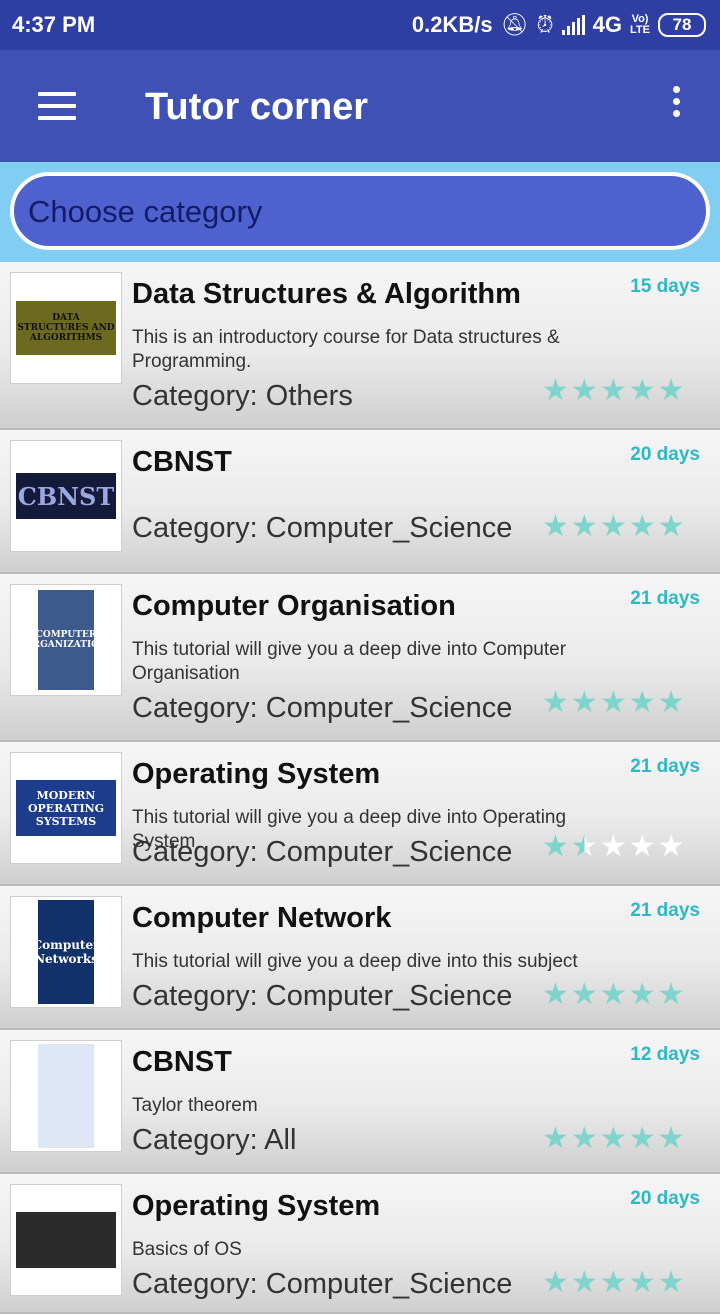  I want to click on status-time: 4:37 PM, so click(54, 24).